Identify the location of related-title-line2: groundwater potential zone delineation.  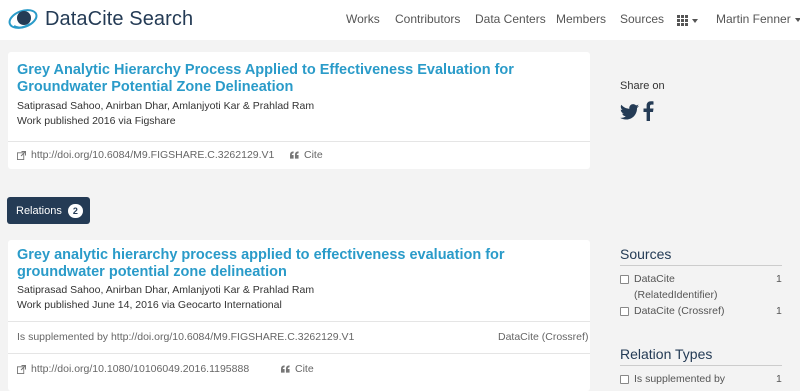
(152, 272).